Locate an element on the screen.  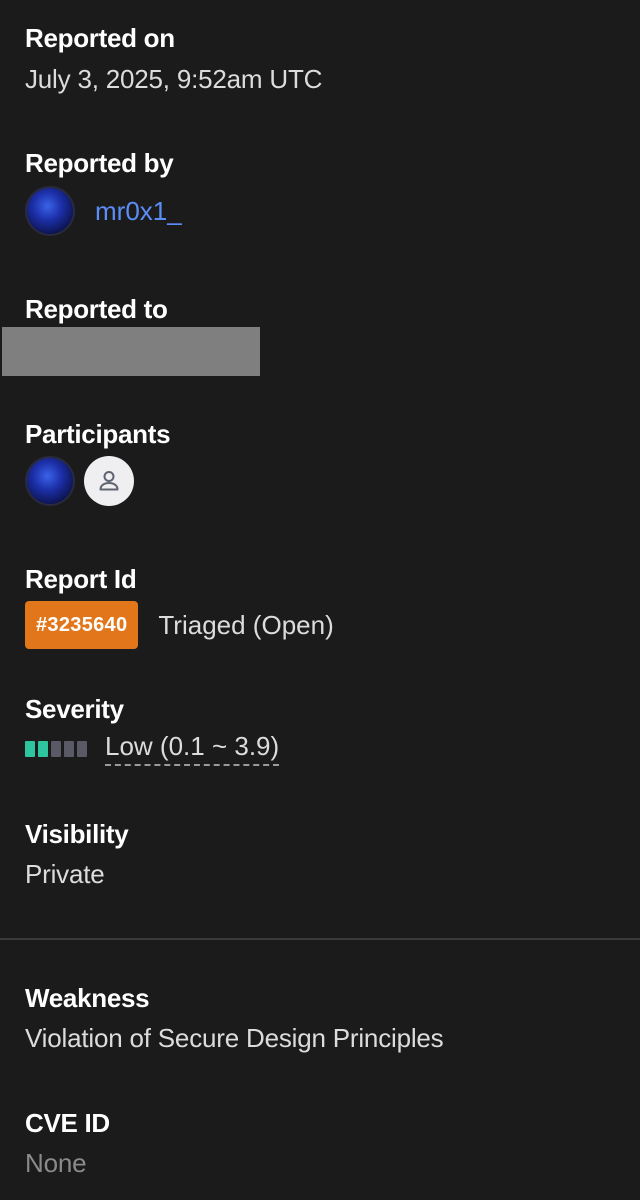
report-id-section: Report Id #3235640 Triaged (Open) is located at coordinates (320, 606).